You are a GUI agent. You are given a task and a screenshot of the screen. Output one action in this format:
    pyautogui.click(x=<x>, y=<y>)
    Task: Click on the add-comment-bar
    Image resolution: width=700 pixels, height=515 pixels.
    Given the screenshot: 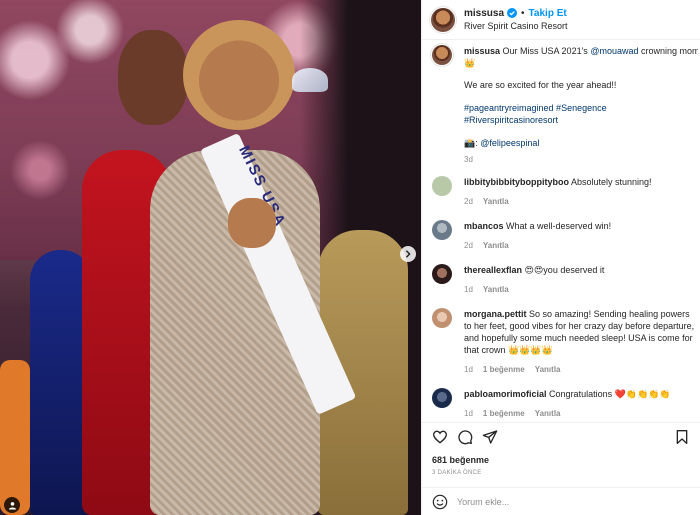 What is the action you would take?
    pyautogui.click(x=561, y=501)
    